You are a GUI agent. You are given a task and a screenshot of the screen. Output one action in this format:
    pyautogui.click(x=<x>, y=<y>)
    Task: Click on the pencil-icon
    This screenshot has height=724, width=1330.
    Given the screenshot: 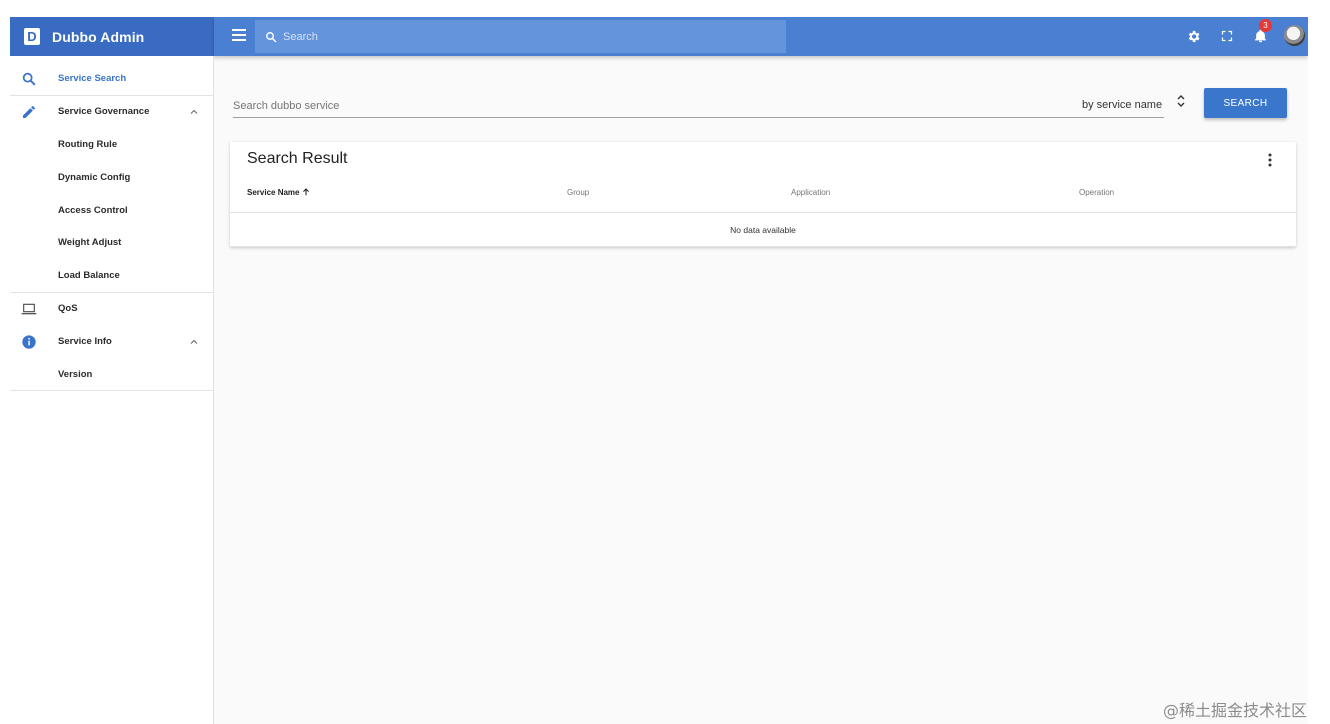 What is the action you would take?
    pyautogui.click(x=29, y=111)
    